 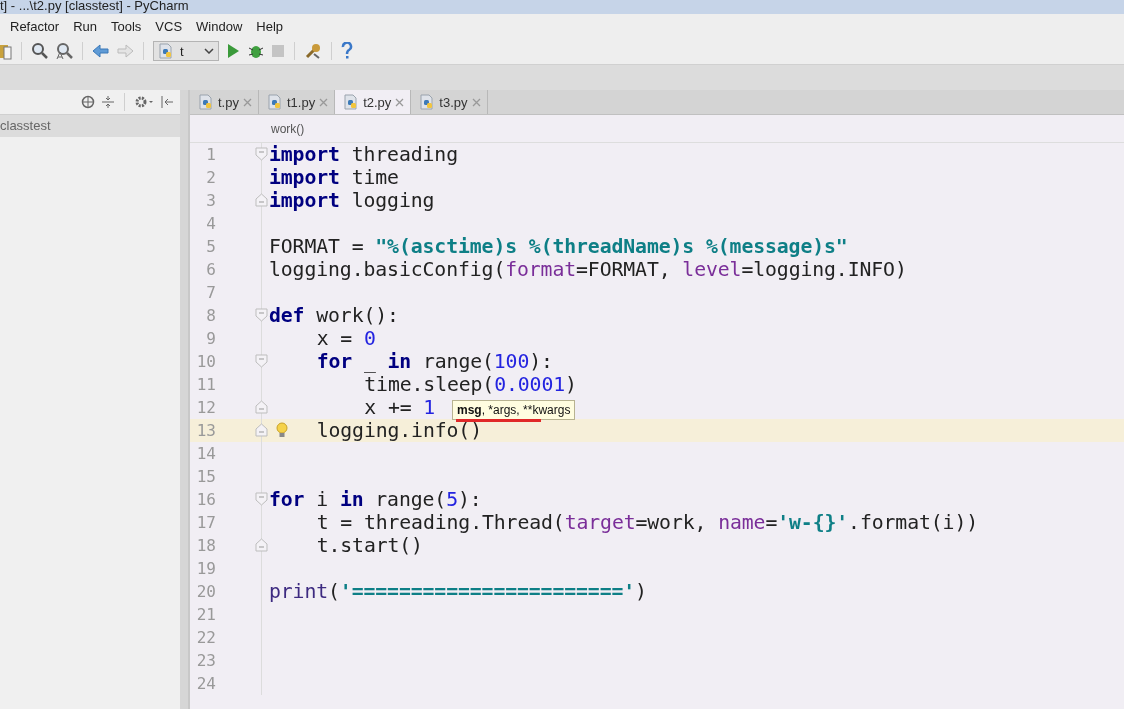 What do you see at coordinates (144, 102) in the screenshot?
I see `settings-icon` at bounding box center [144, 102].